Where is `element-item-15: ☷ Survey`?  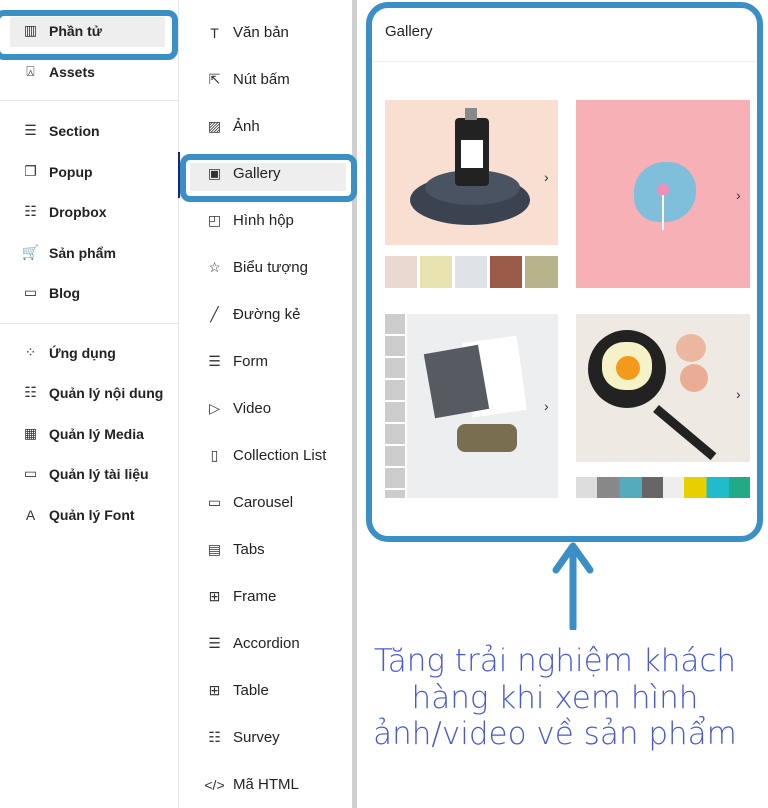
element-item-15: ☷ Survey is located at coordinates (243, 737).